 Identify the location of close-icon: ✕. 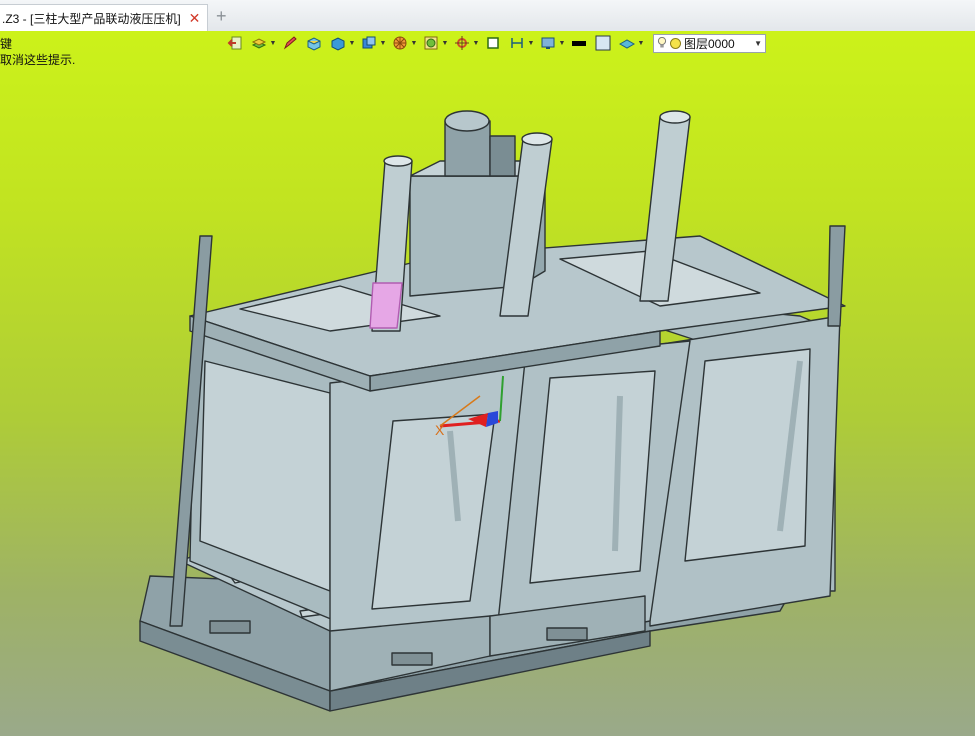
(195, 18).